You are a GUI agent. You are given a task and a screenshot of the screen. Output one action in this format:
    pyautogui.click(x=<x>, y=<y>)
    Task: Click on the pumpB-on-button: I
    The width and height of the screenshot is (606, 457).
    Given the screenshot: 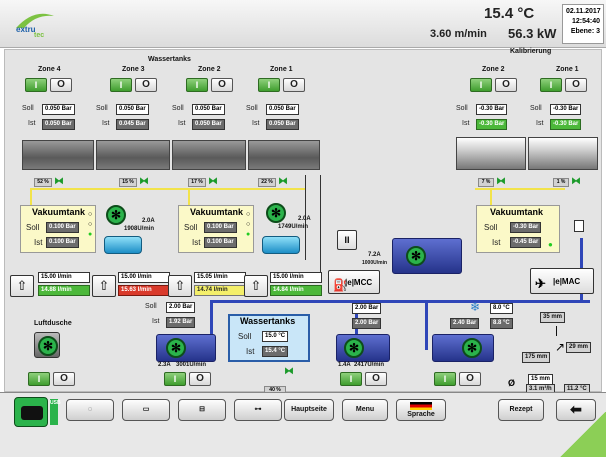 What is the action you would take?
    pyautogui.click(x=351, y=379)
    